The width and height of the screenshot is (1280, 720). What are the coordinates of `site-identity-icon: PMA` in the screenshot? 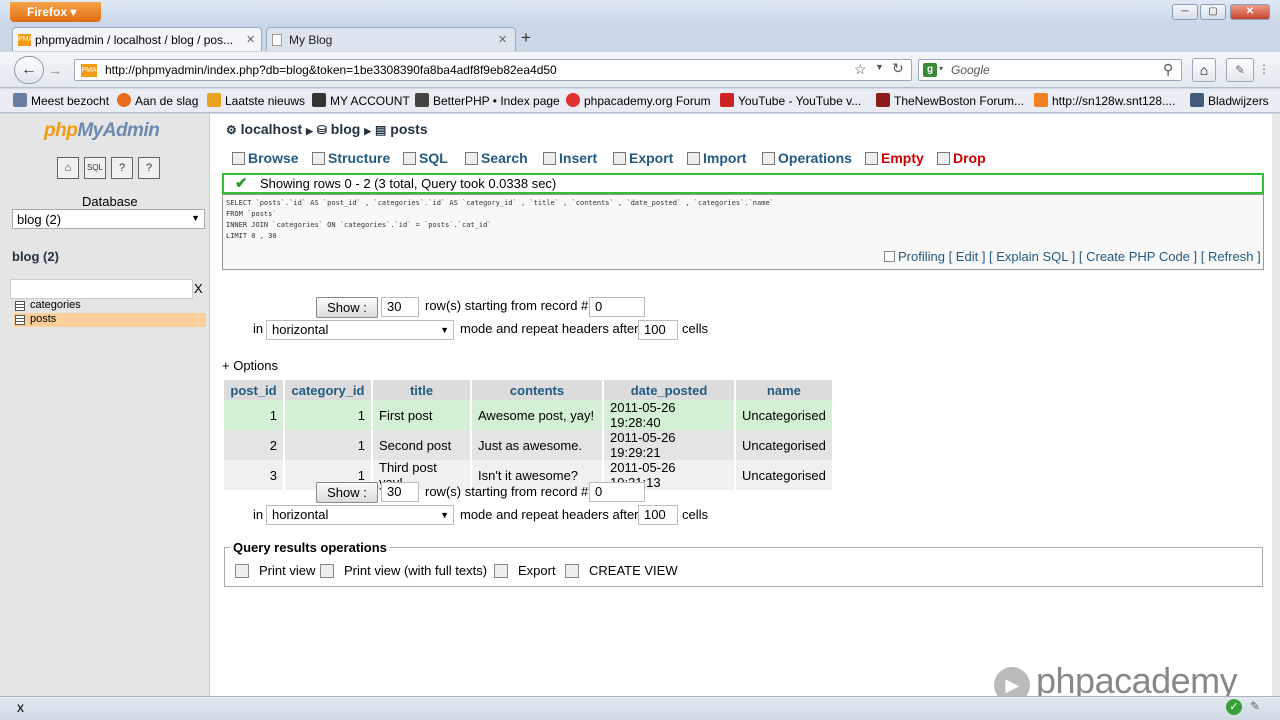 It's located at (89, 70).